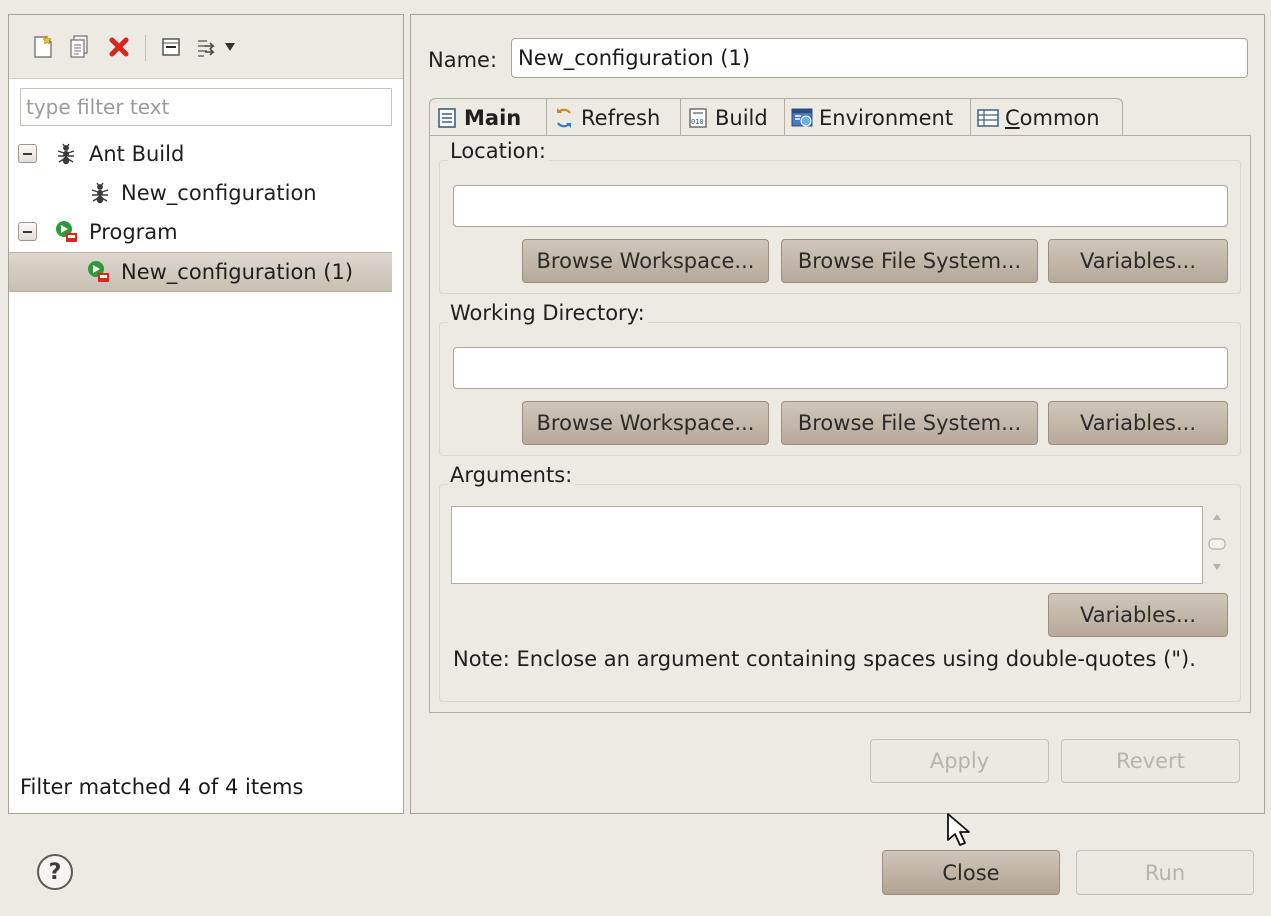 This screenshot has width=1271, height=916. Describe the element at coordinates (621, 117) in the screenshot. I see `tab-label: Refresh` at that location.